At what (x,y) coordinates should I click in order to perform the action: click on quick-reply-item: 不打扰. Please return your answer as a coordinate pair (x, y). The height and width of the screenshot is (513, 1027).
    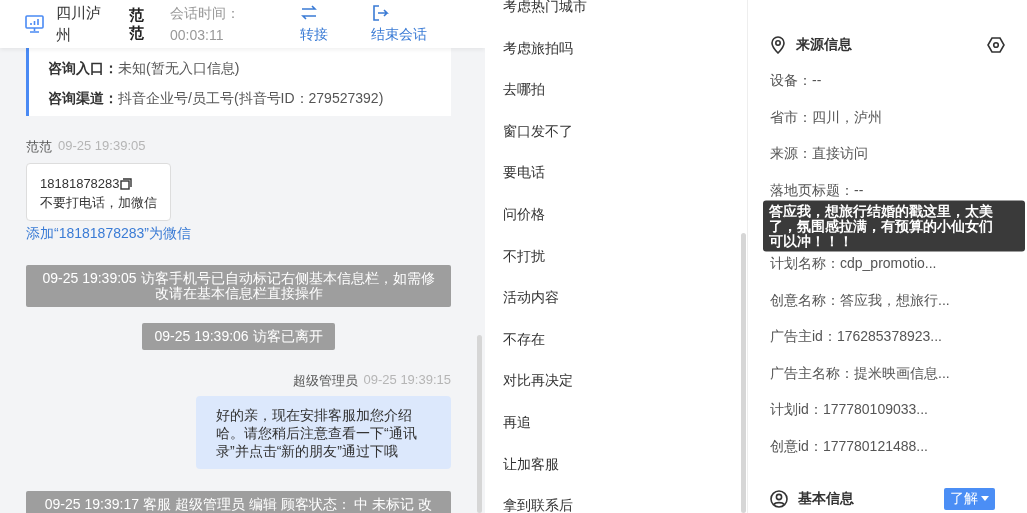
    Looking at the image, I should click on (616, 256).